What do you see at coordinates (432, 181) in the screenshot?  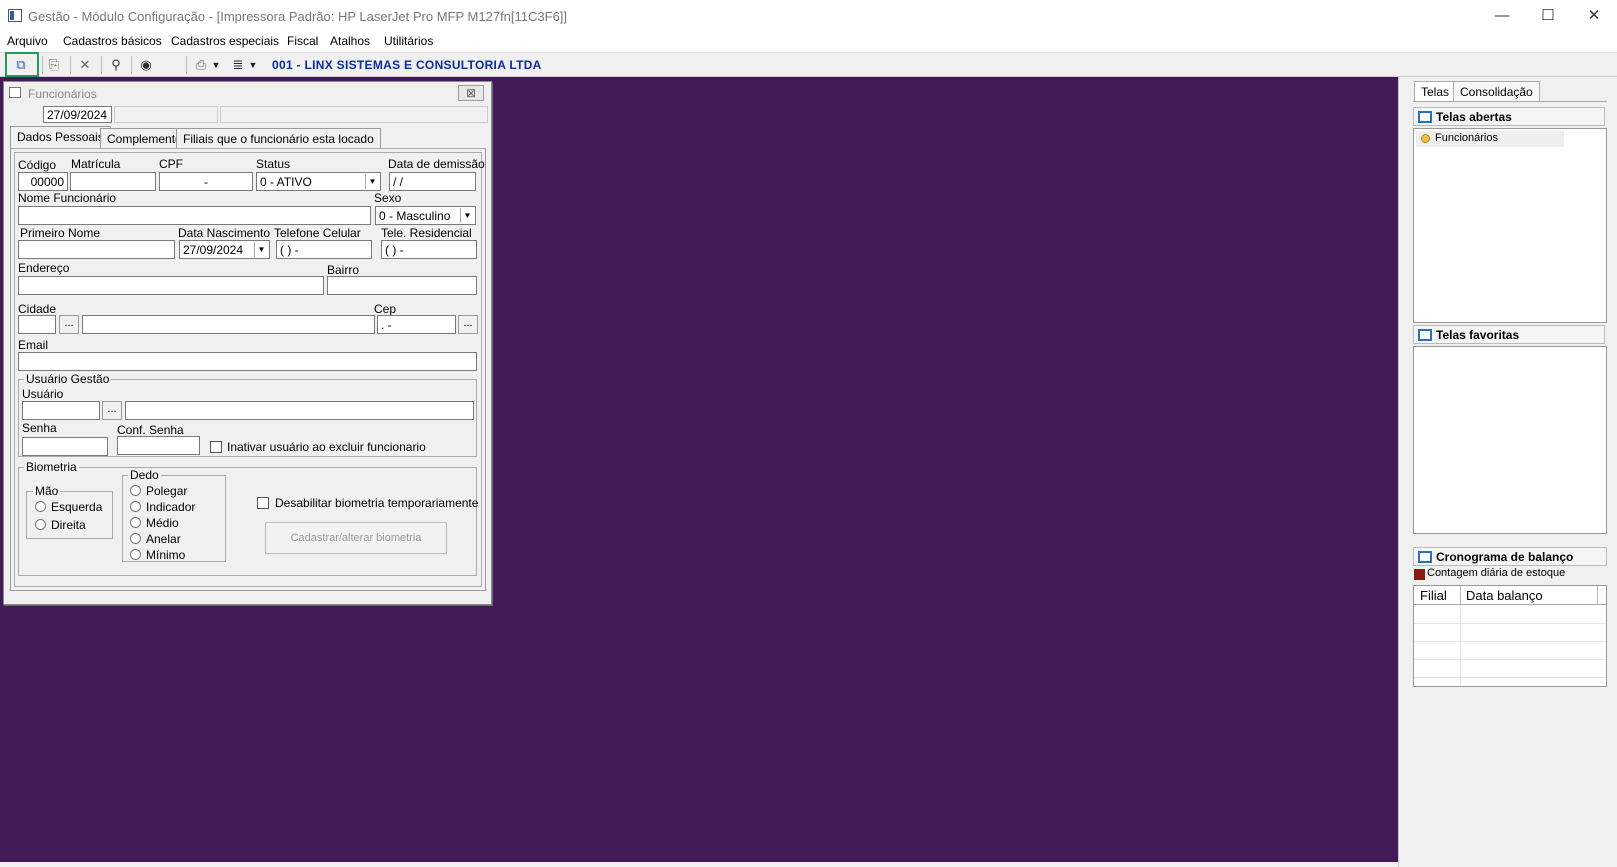 I see `demissao-field: / /` at bounding box center [432, 181].